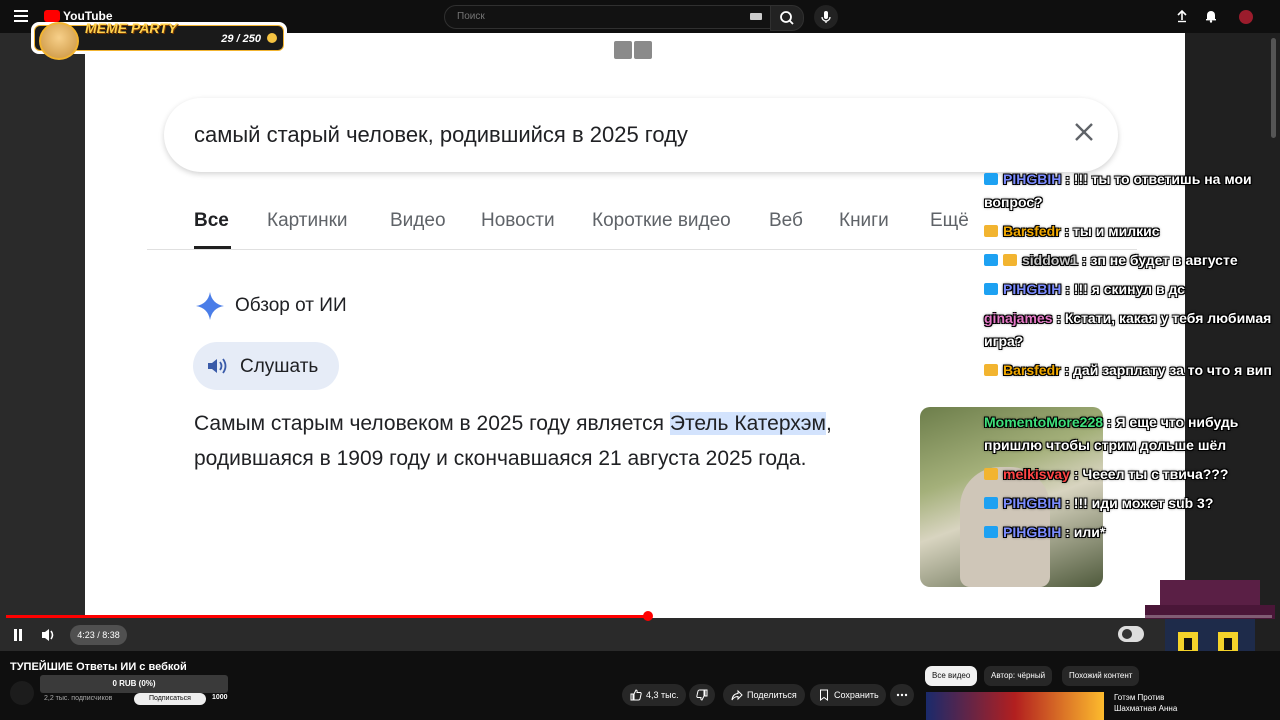 This screenshot has height=720, width=1280. I want to click on more-actions-button, so click(902, 695).